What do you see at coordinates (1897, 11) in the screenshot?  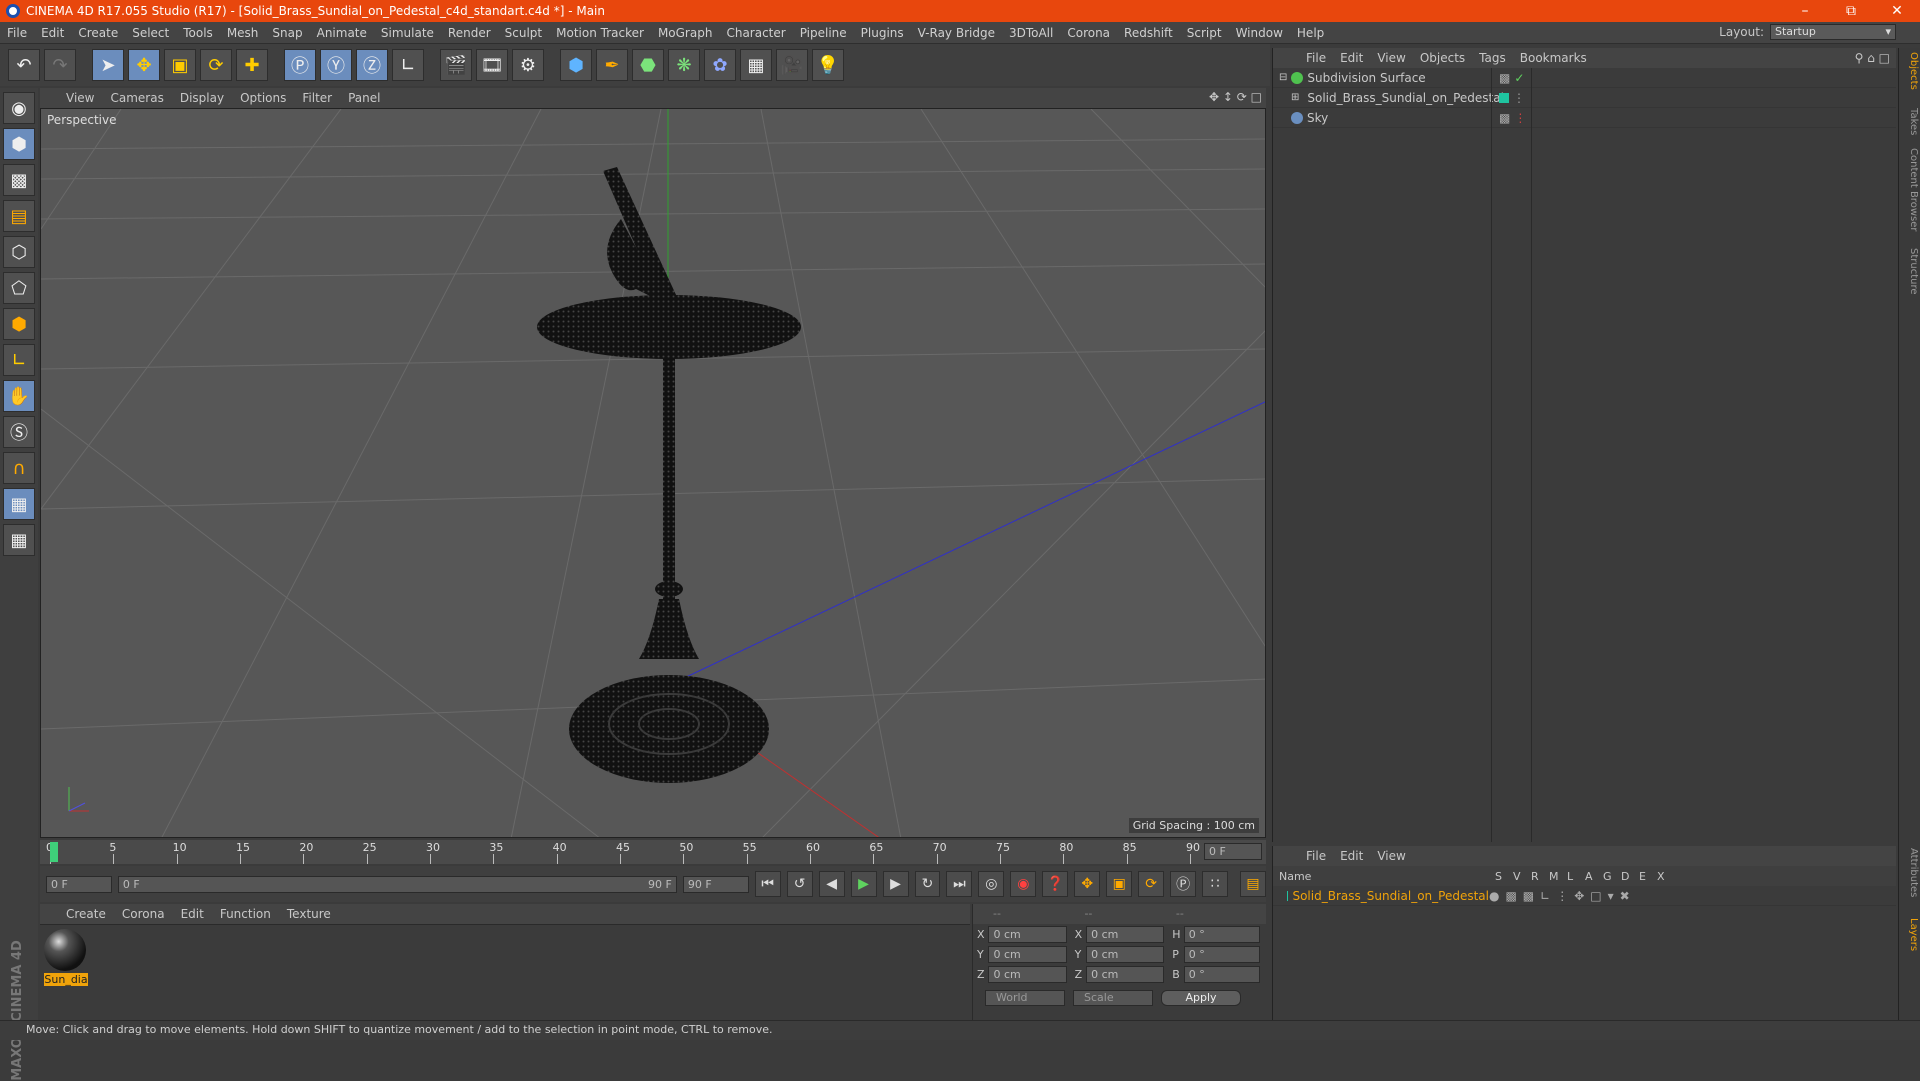 I see `close-button: ✕` at bounding box center [1897, 11].